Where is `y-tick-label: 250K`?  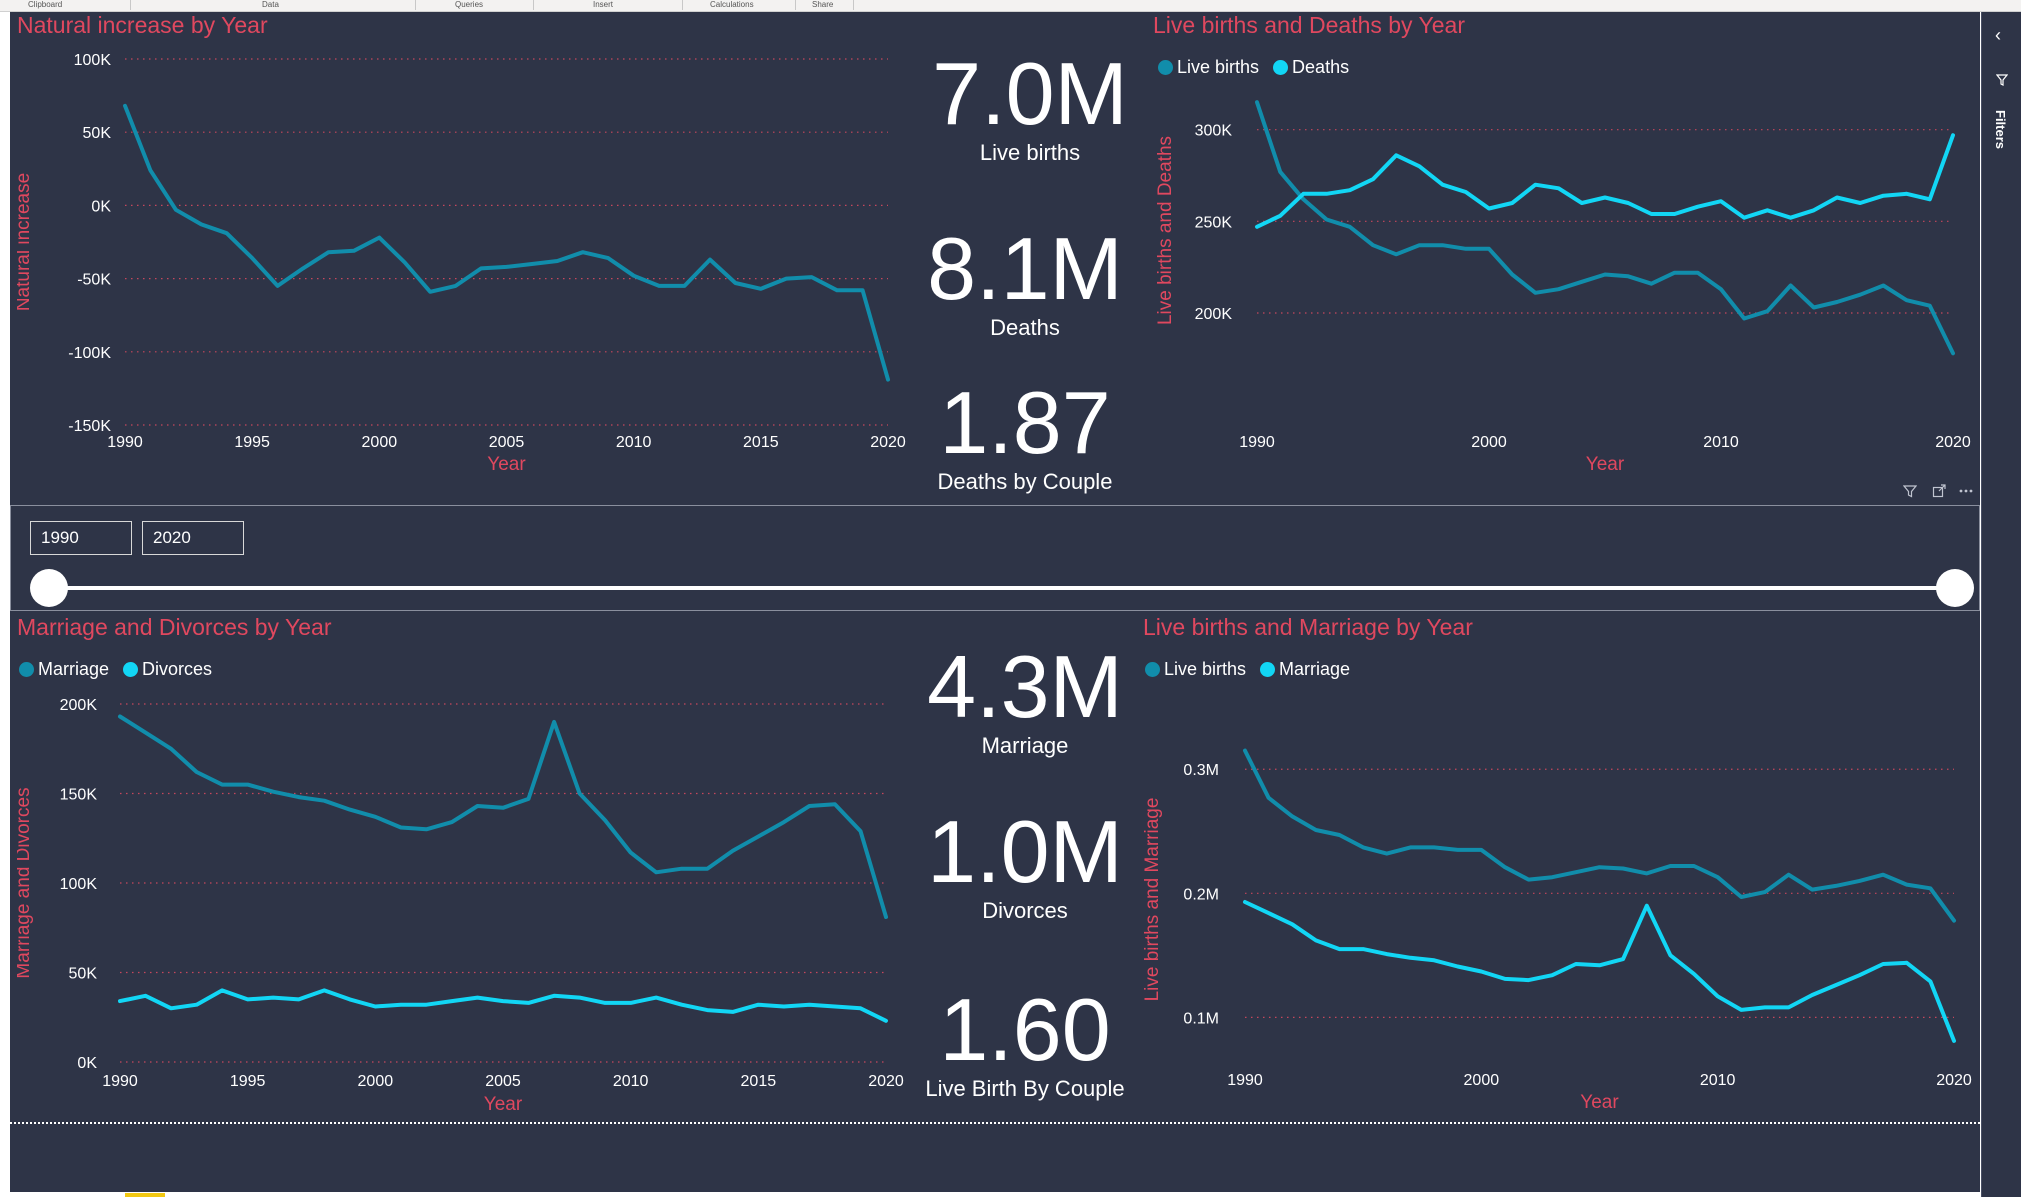
y-tick-label: 250K is located at coordinates (1214, 222).